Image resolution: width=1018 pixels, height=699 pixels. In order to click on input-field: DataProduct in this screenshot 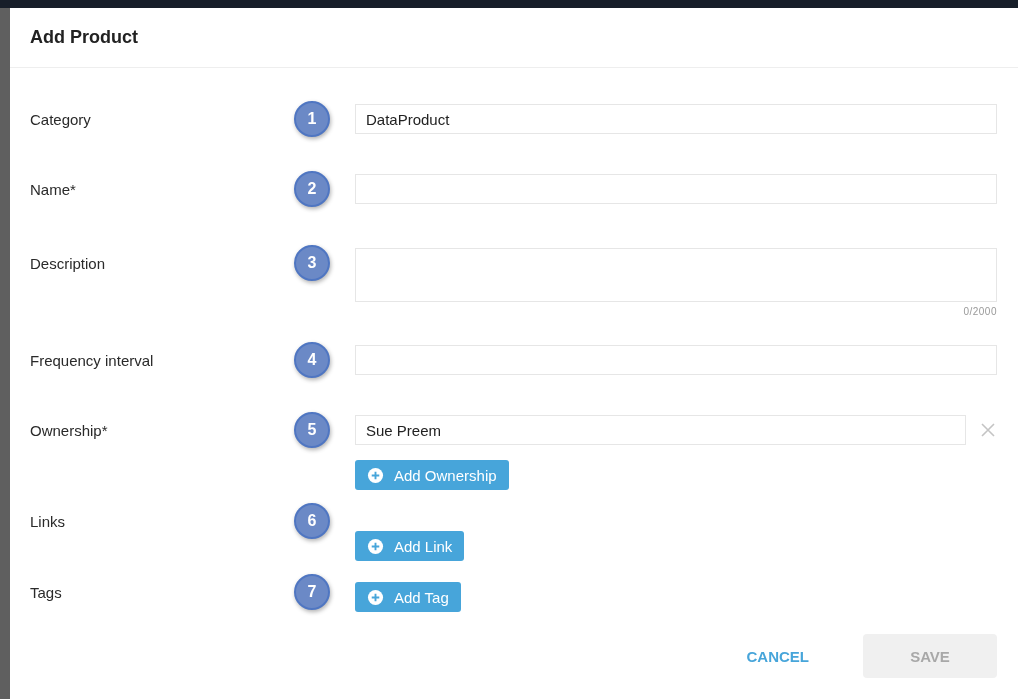, I will do `click(676, 119)`.